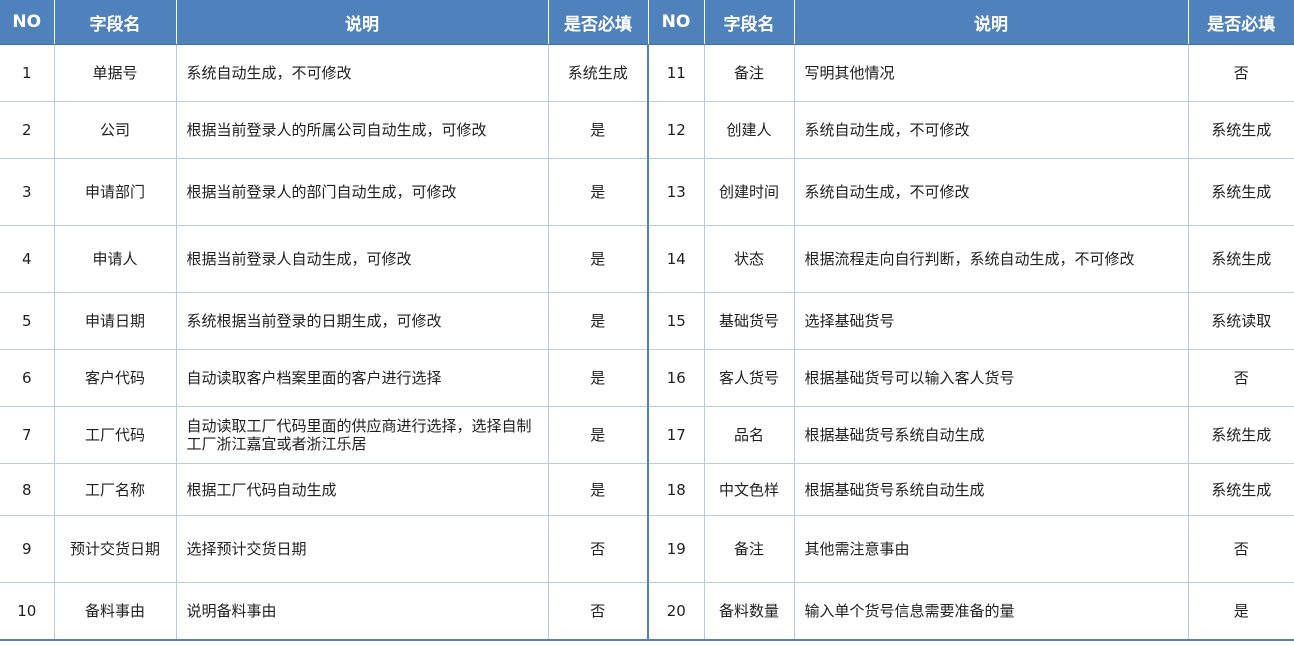  Describe the element at coordinates (362, 192) in the screenshot. I see `cell-description: 根据当前登录人的部门自动生成，可修改` at that location.